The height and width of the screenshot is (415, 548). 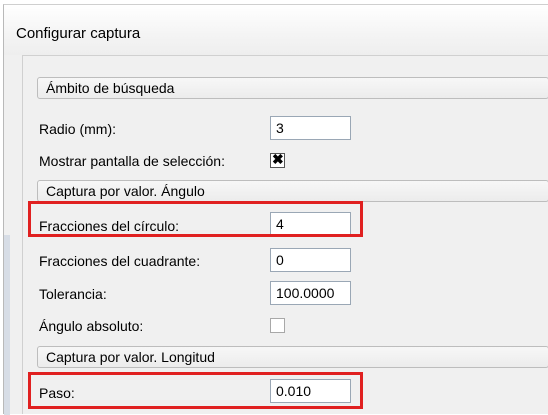 I want to click on highlight-circle-fractions, so click(x=195, y=219).